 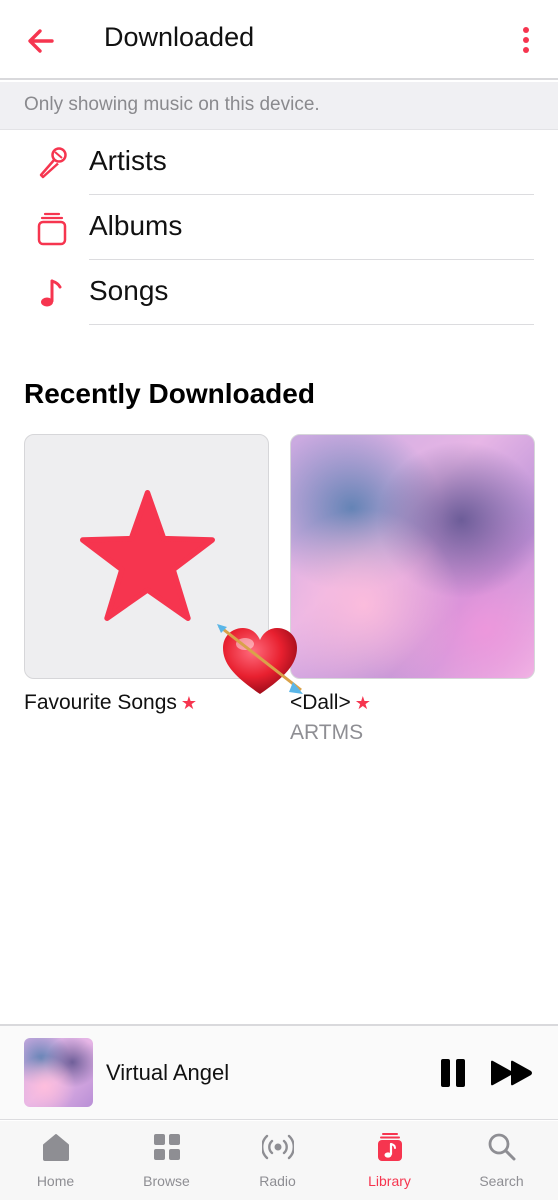 I want to click on tab-label: Library, so click(x=389, y=1181).